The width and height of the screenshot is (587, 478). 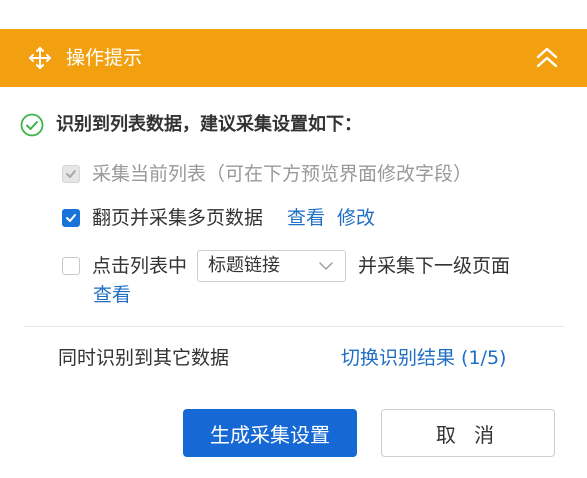 What do you see at coordinates (244, 265) in the screenshot?
I see `link-type-select-value: 标题链接` at bounding box center [244, 265].